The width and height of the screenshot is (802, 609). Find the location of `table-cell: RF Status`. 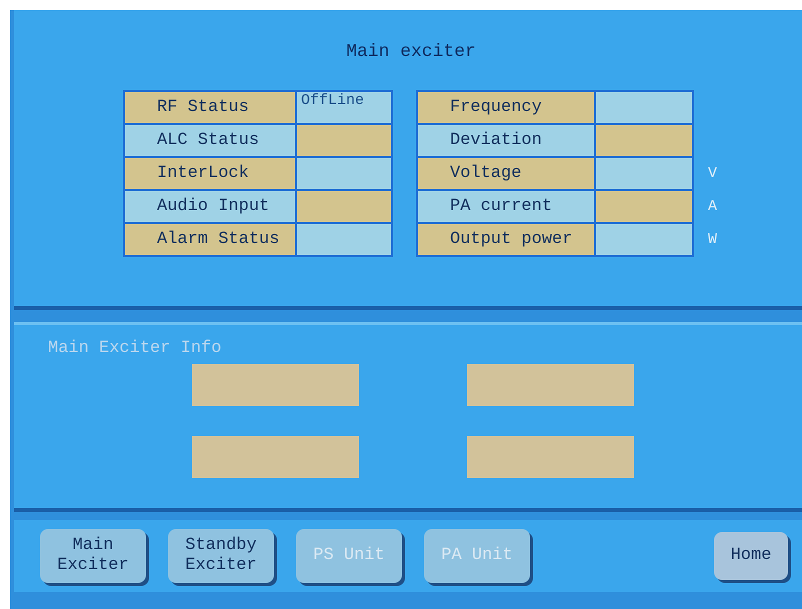

table-cell: RF Status is located at coordinates (210, 107).